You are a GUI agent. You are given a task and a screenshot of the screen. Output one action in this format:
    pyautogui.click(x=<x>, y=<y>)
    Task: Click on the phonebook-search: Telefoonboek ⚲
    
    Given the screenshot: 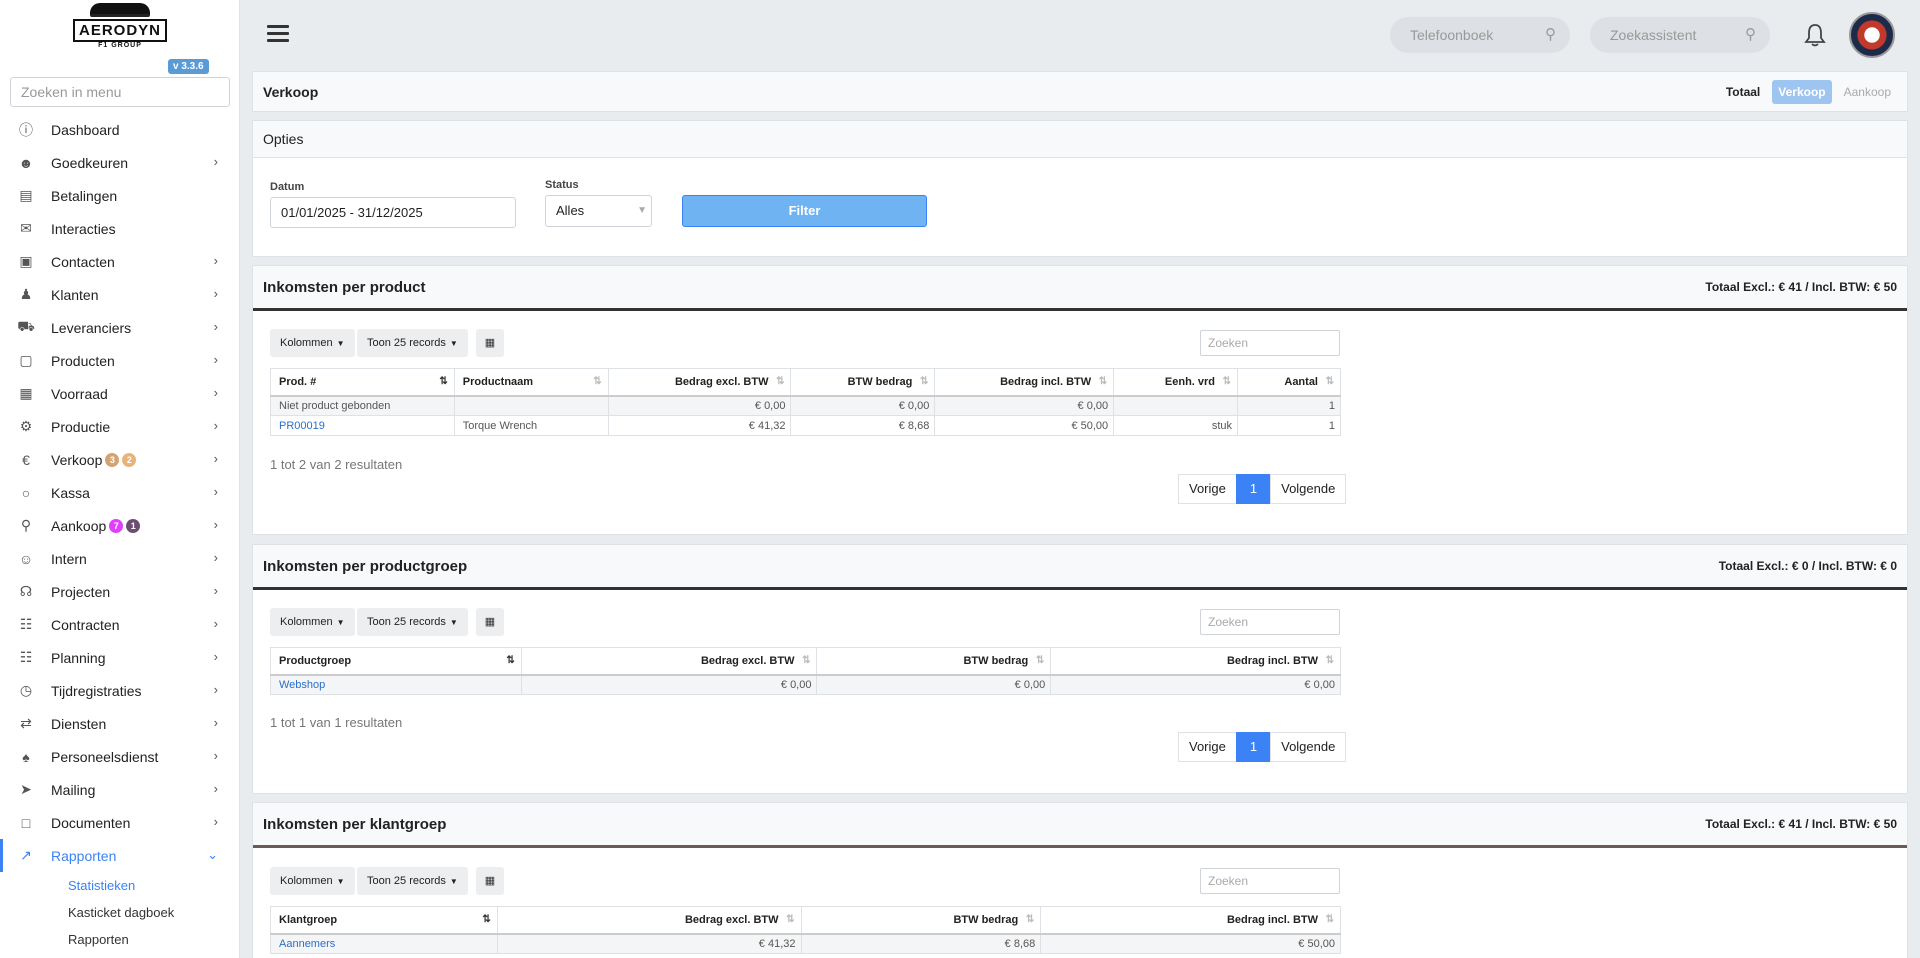 What is the action you would take?
    pyautogui.click(x=1480, y=35)
    